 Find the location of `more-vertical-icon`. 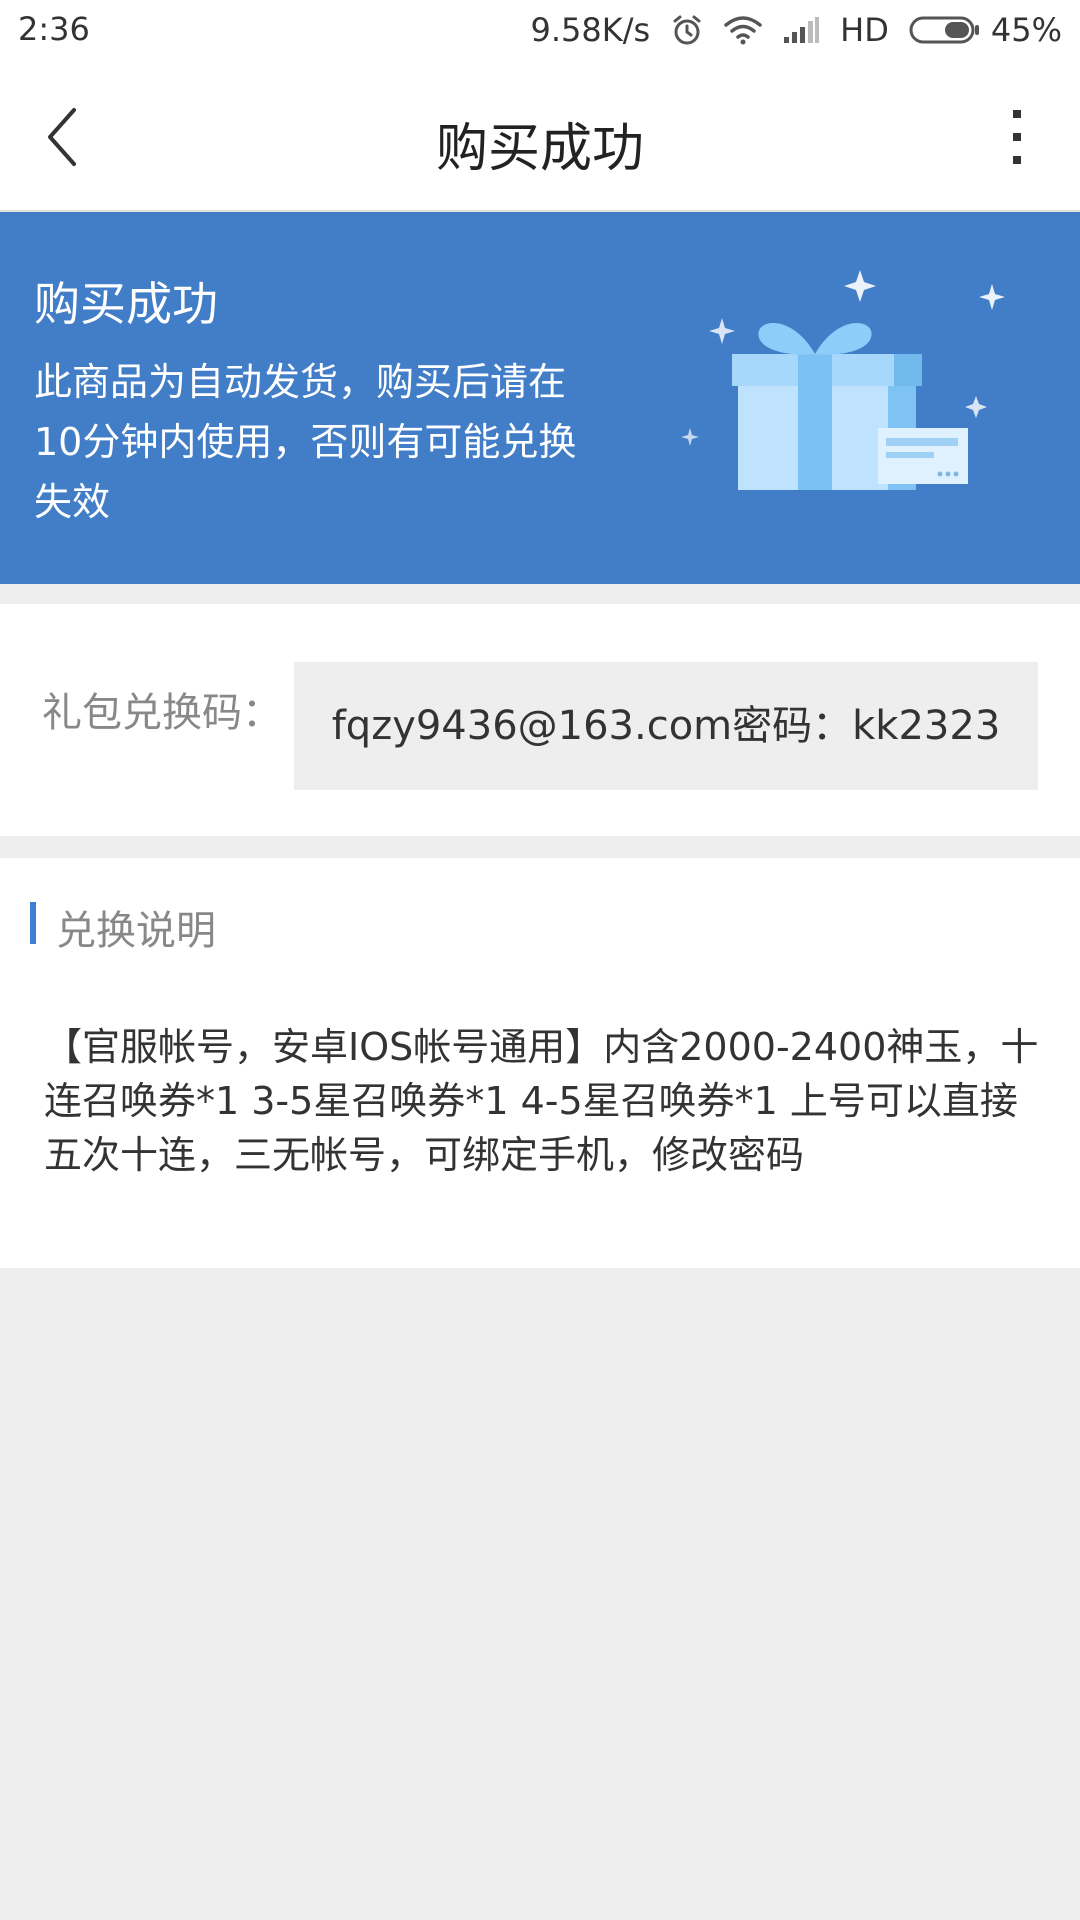

more-vertical-icon is located at coordinates (1017, 137).